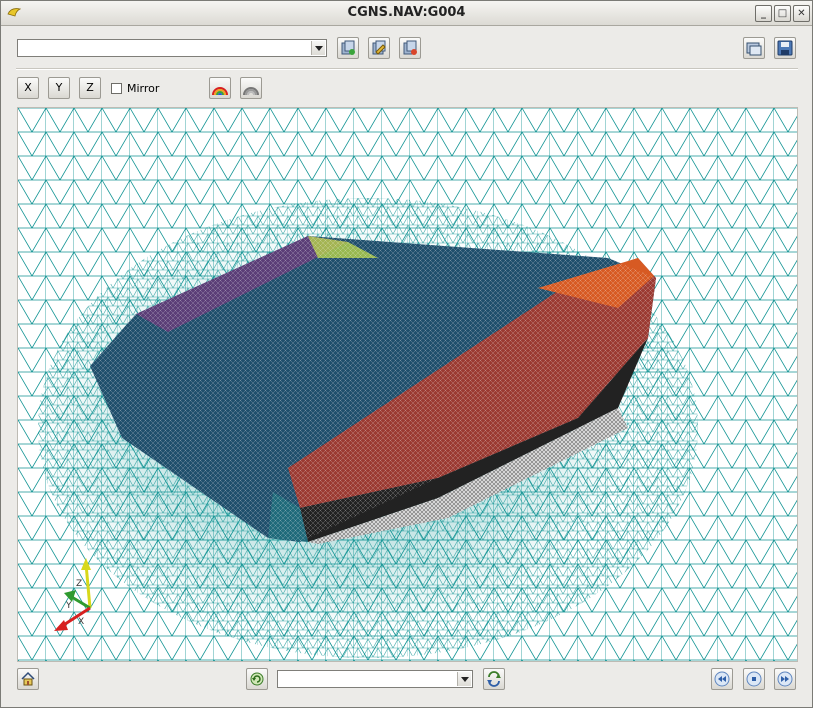 The image size is (813, 708). I want to click on remove-selection-button, so click(410, 48).